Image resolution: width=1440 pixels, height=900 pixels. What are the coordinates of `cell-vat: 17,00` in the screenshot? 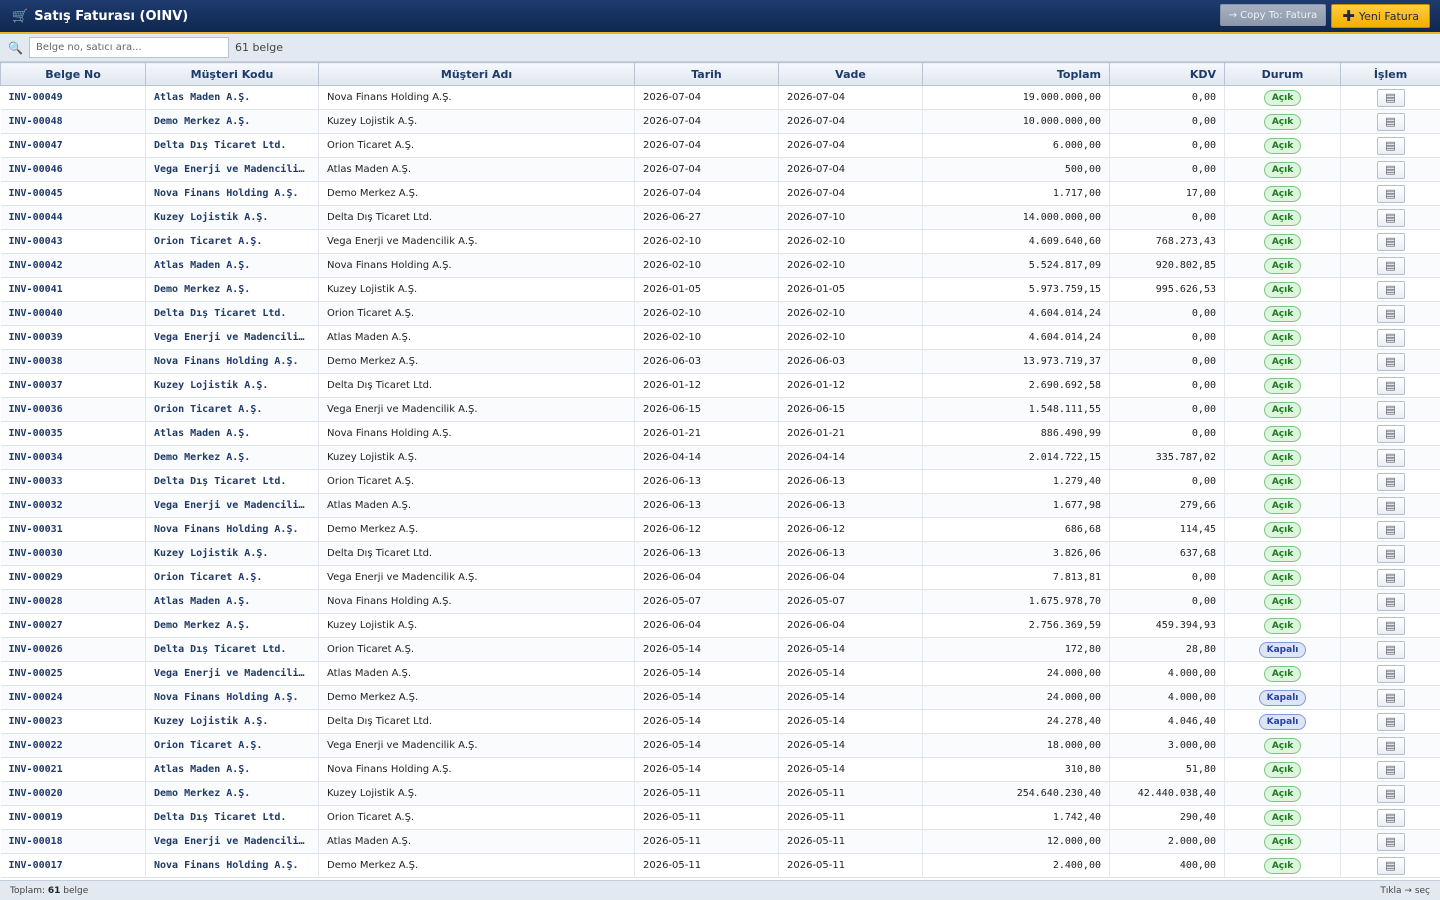 It's located at (1167, 193).